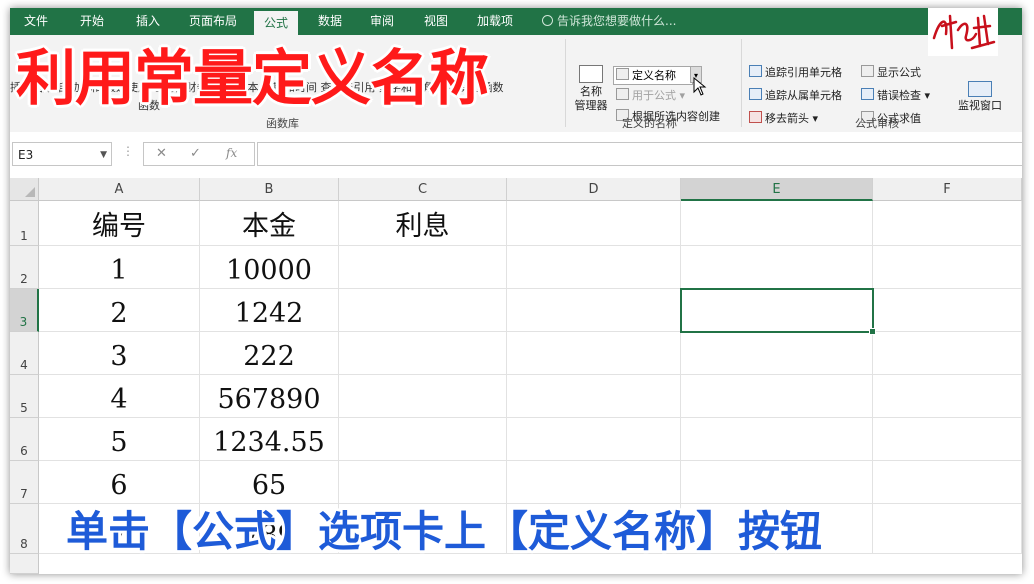  Describe the element at coordinates (947, 396) in the screenshot. I see `cell-f5` at that location.